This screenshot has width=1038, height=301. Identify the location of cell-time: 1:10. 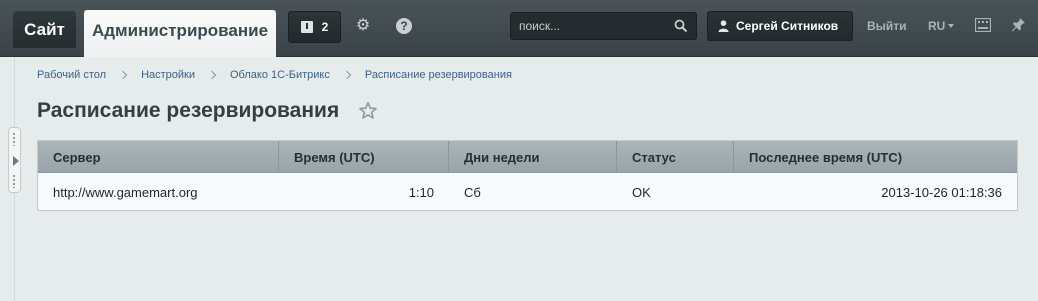
(421, 192).